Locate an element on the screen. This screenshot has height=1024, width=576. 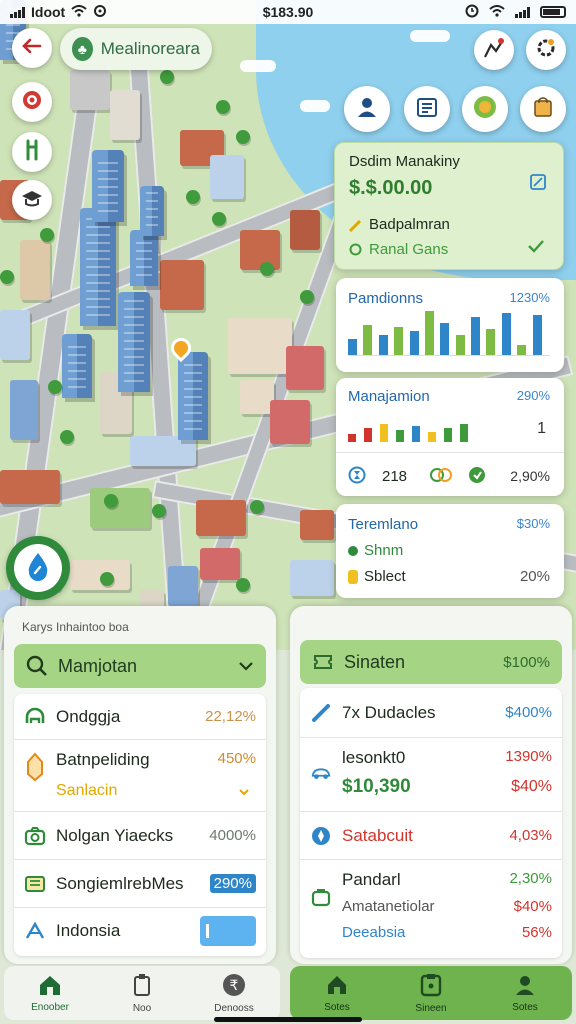
left-panel-caption: Karys Inhaintoo boa is located at coordinates (75, 627).